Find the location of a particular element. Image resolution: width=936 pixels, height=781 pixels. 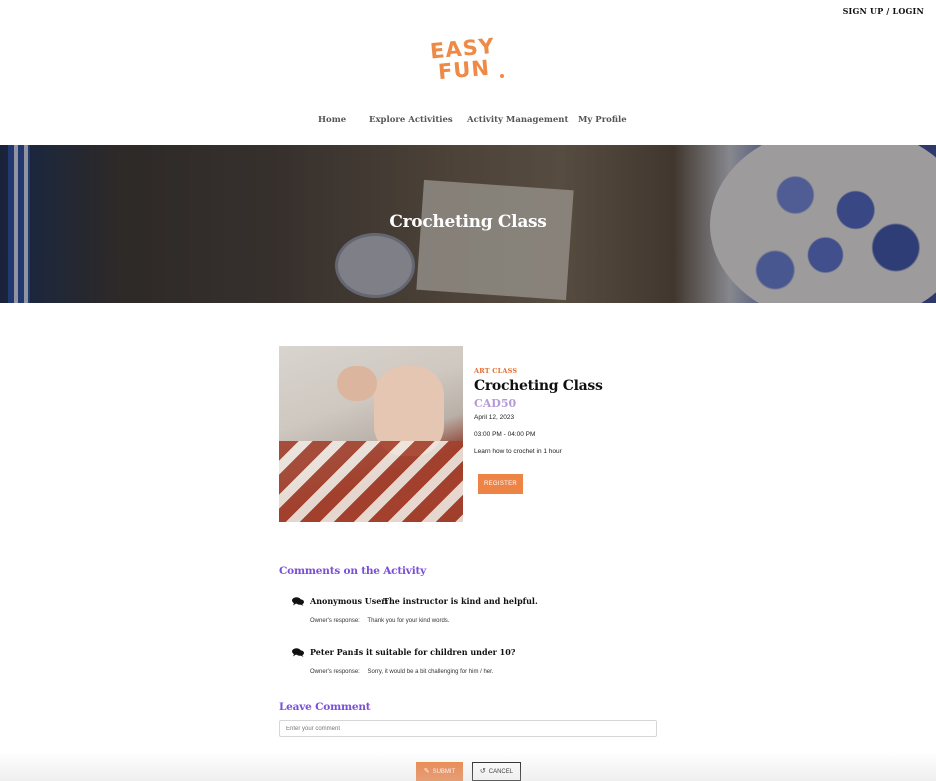

bottom-shadow is located at coordinates (468, 766).